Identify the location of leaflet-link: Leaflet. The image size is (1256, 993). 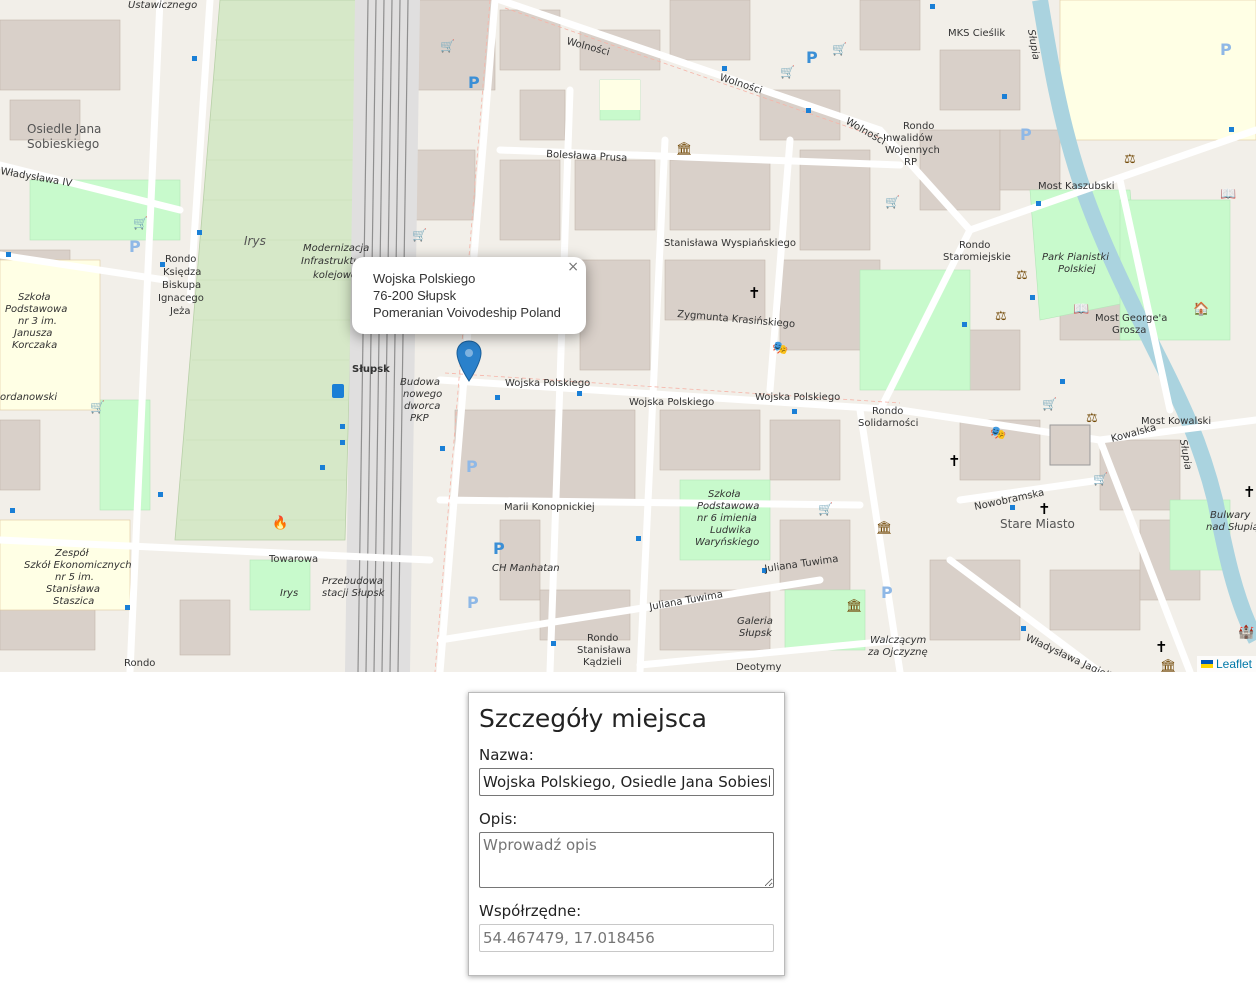
(1234, 664).